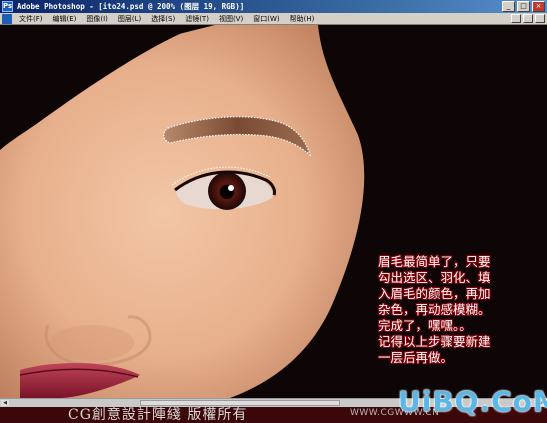 Image resolution: width=547 pixels, height=423 pixels. I want to click on scroll-left-icon: ◀, so click(5, 403).